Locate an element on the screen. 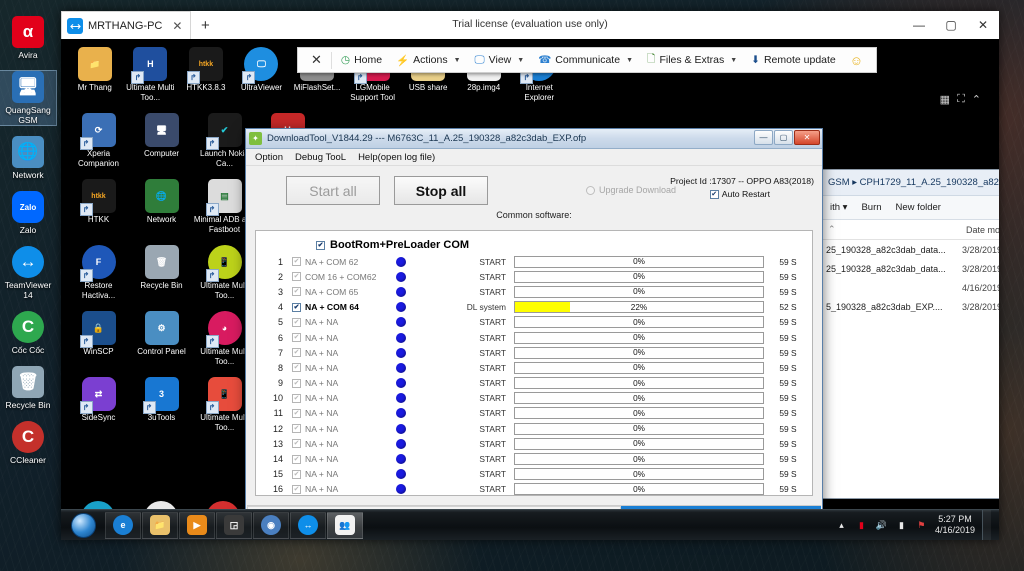  toolbar-remote-update: ⬇ Remote update is located at coordinates (793, 60).